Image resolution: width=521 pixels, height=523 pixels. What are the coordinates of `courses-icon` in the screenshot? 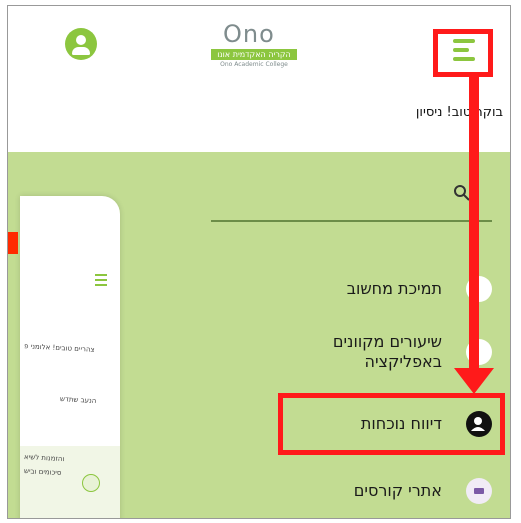 It's located at (479, 491).